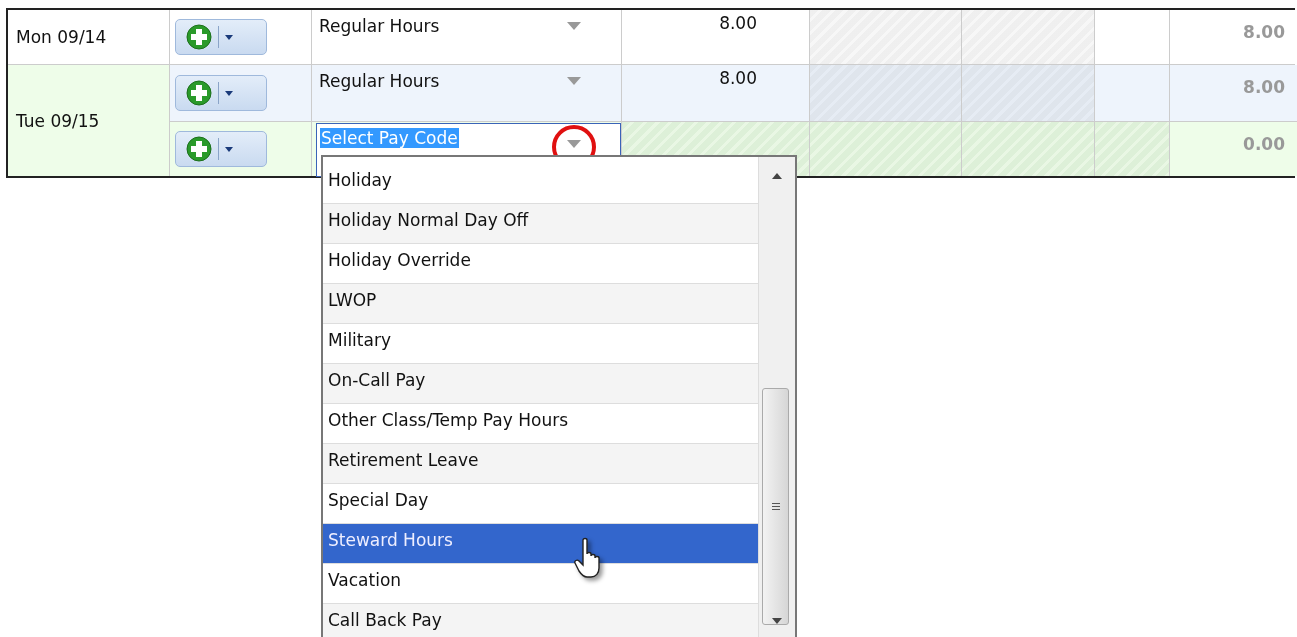 The width and height of the screenshot is (1297, 637). Describe the element at coordinates (1264, 144) in the screenshot. I see `total-cell-text: 0.00` at that location.